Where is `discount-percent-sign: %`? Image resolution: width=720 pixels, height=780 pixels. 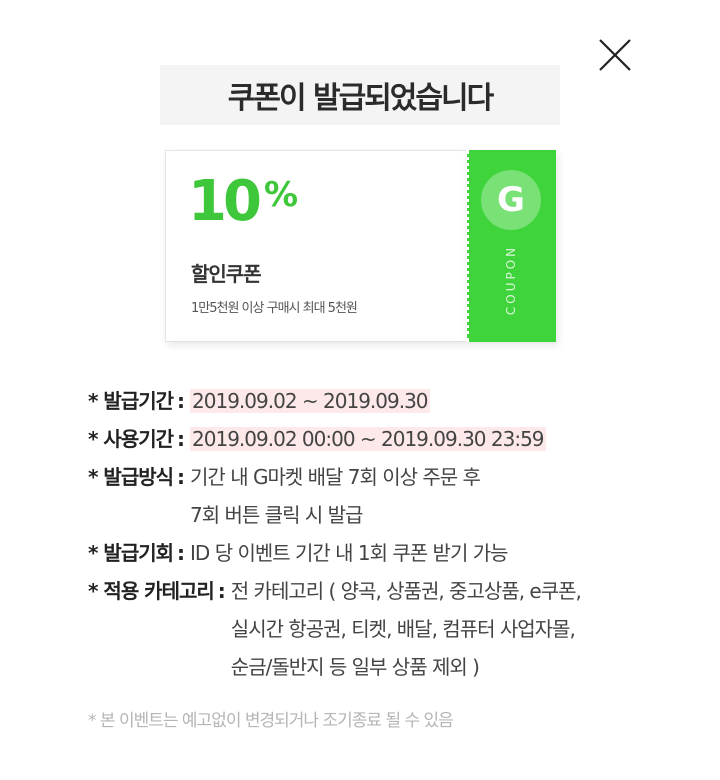
discount-percent-sign: % is located at coordinates (281, 195).